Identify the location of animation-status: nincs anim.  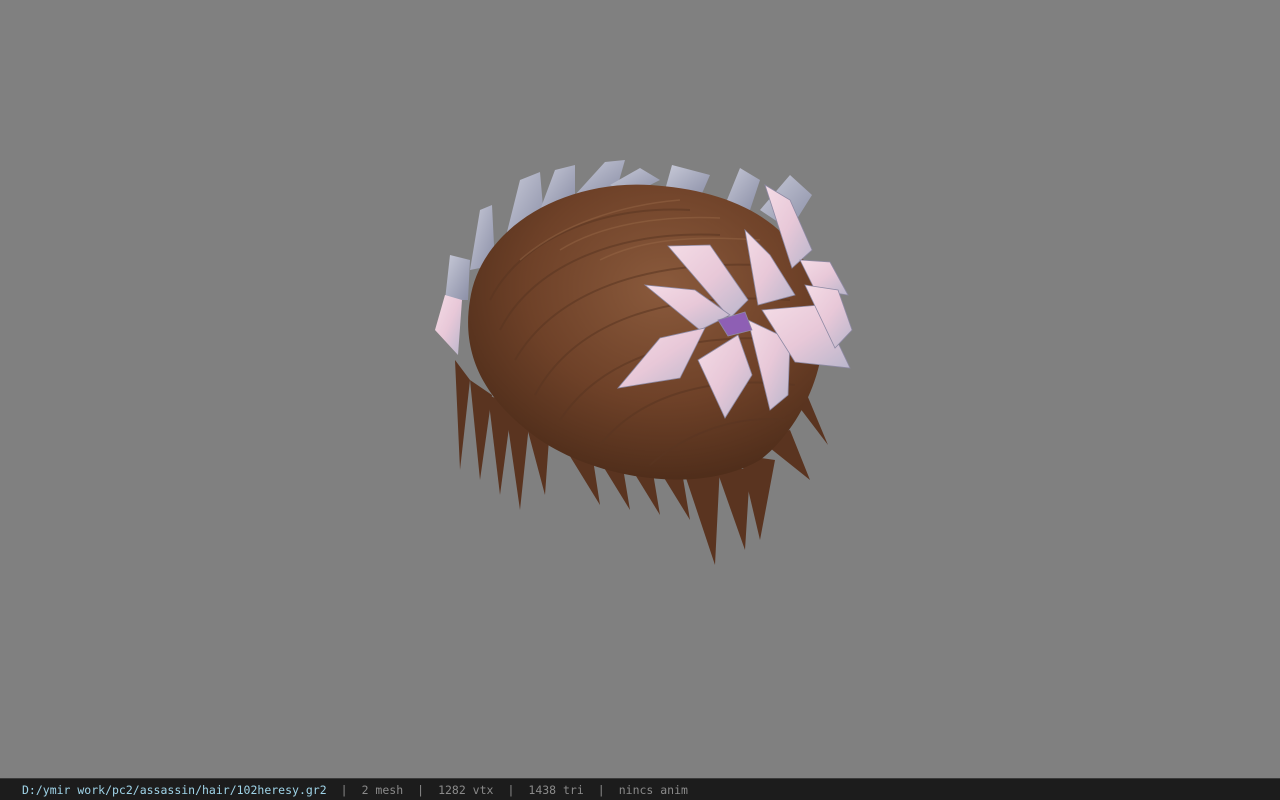
(653, 789).